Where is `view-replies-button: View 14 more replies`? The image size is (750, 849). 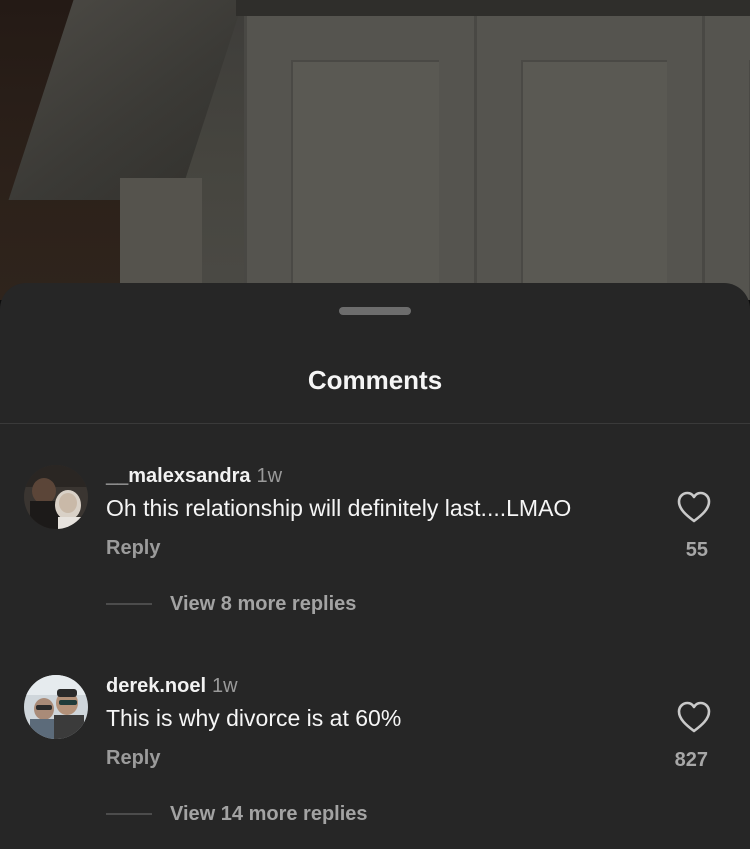
view-replies-button: View 14 more replies is located at coordinates (237, 814).